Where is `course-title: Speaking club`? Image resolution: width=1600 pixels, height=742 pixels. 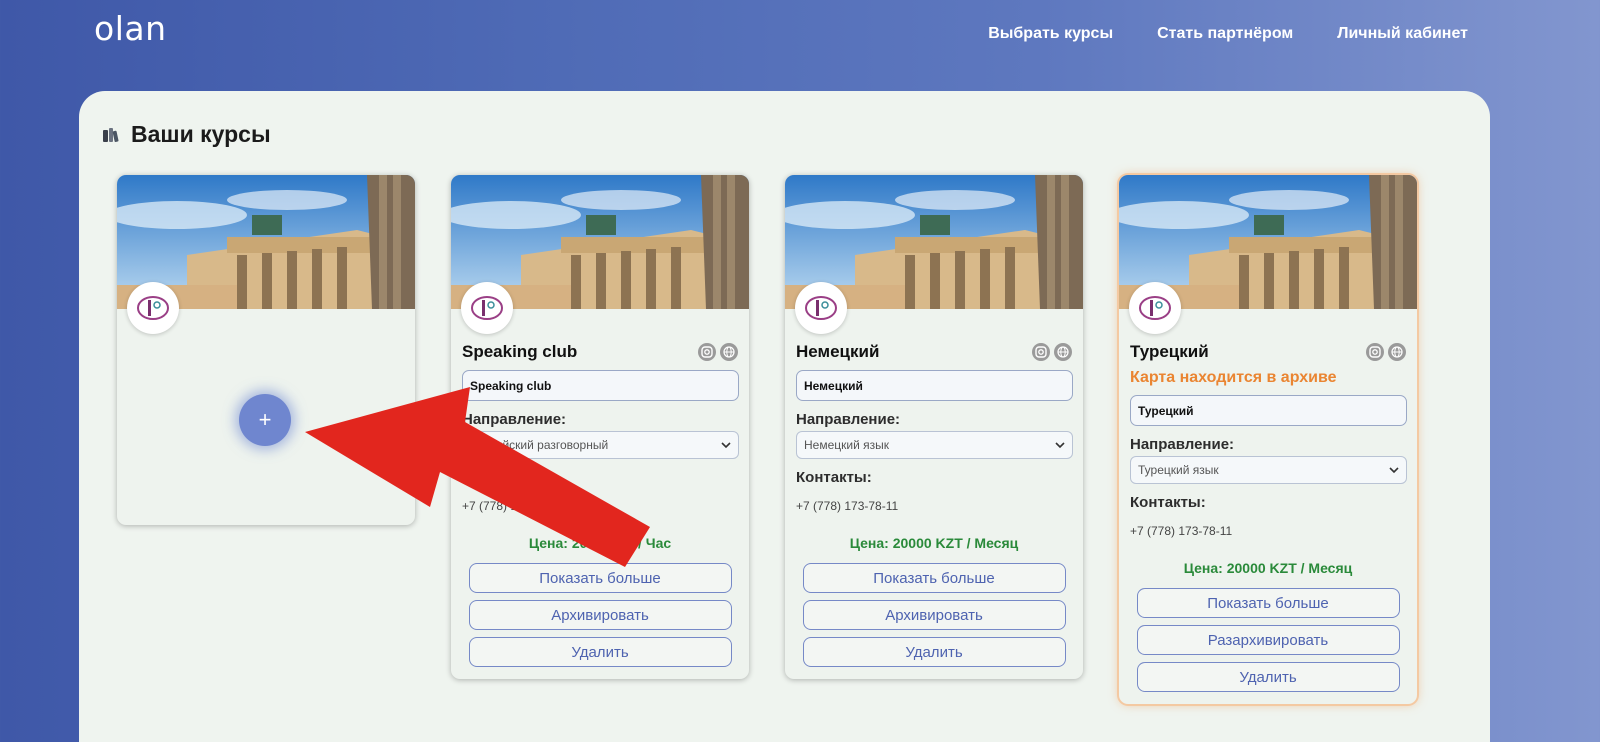
course-title: Speaking club is located at coordinates (520, 351).